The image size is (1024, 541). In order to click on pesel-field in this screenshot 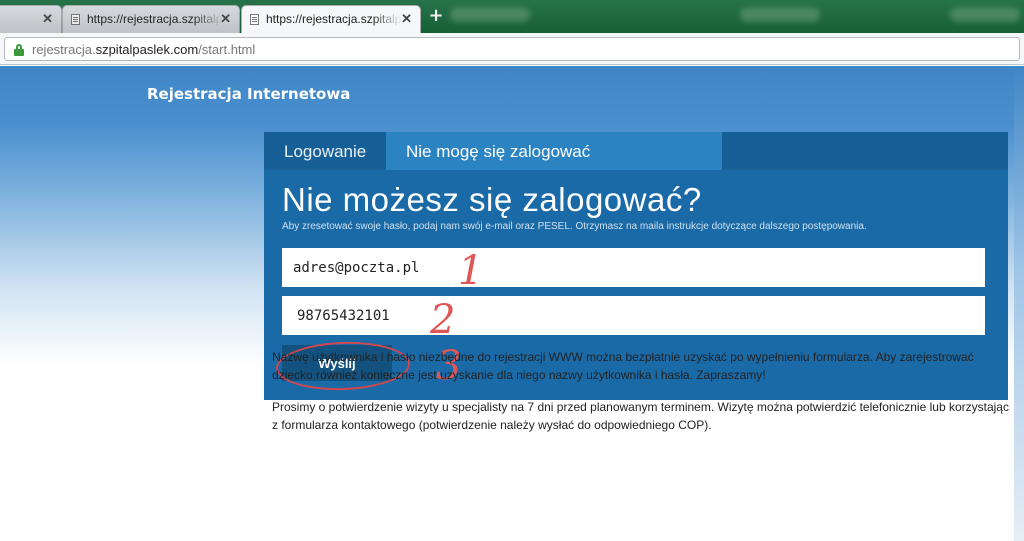, I will do `click(633, 315)`.